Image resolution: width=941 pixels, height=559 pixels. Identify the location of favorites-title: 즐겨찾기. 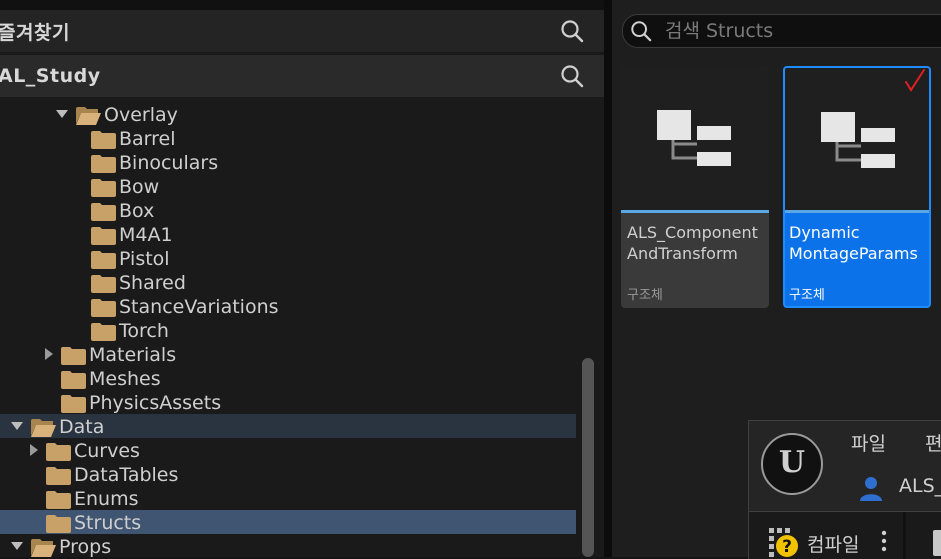
(35, 32).